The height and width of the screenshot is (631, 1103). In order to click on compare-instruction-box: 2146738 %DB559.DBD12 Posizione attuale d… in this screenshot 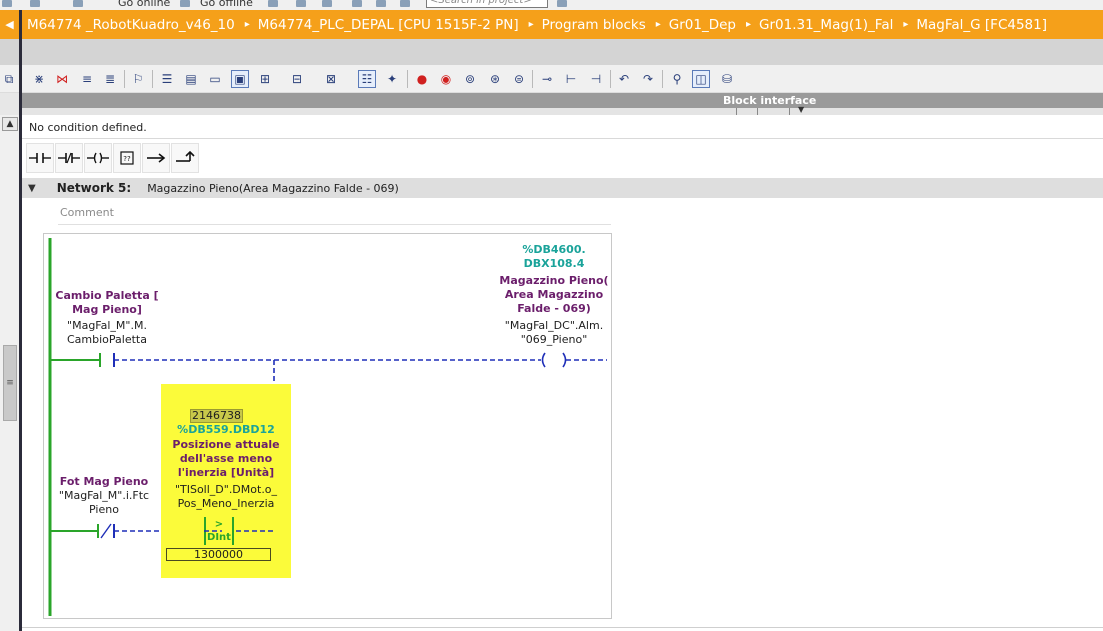, I will do `click(226, 481)`.